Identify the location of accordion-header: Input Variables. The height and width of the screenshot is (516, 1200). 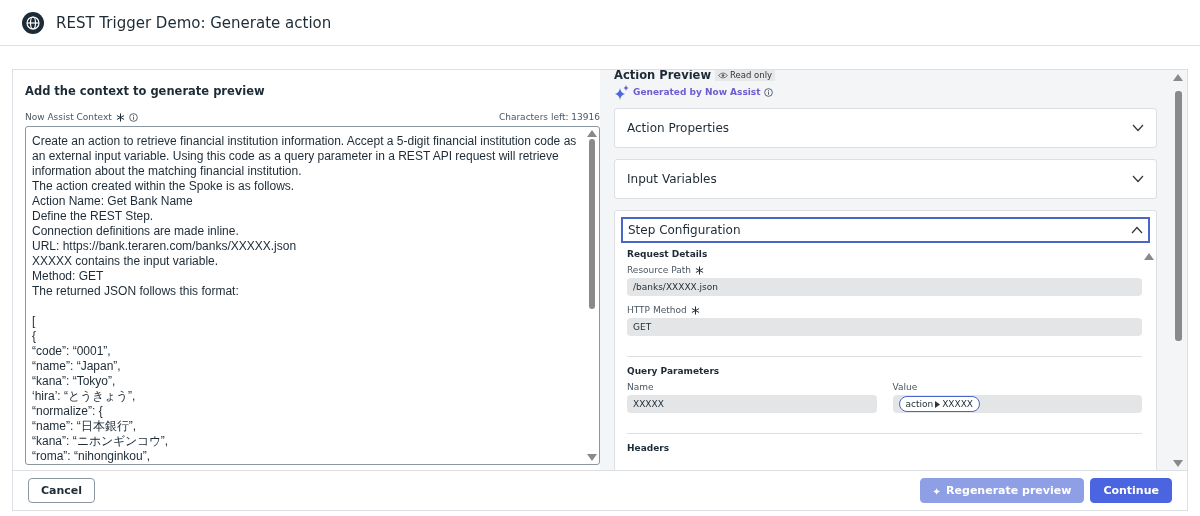
(885, 179).